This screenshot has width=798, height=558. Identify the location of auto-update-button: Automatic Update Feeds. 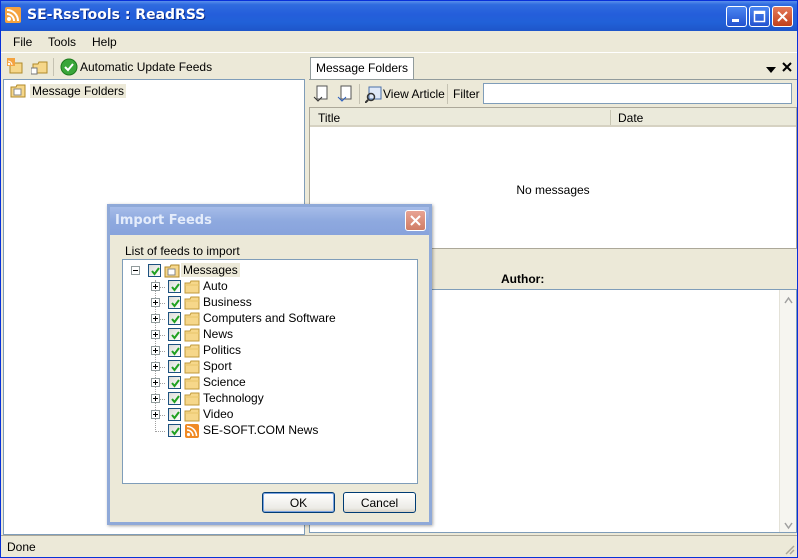
(146, 67).